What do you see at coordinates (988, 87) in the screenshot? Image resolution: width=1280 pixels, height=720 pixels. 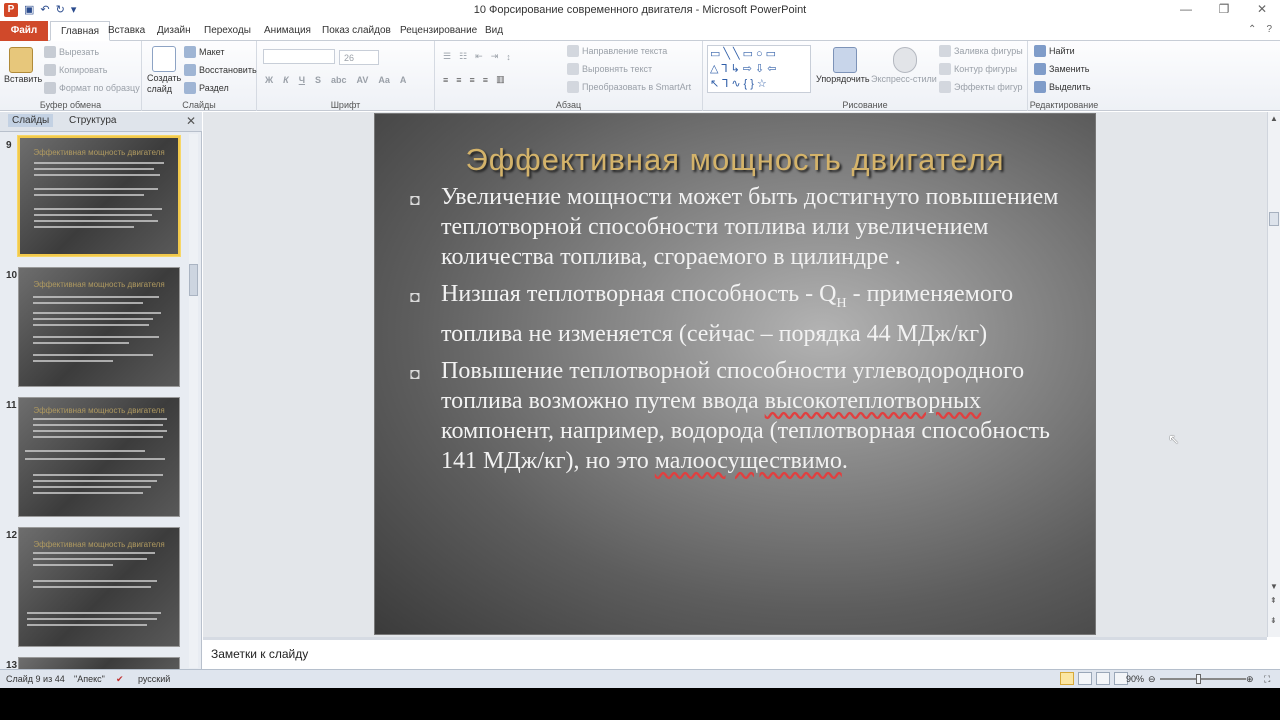 I see `shape-effects-button: Эффекты фигур` at bounding box center [988, 87].